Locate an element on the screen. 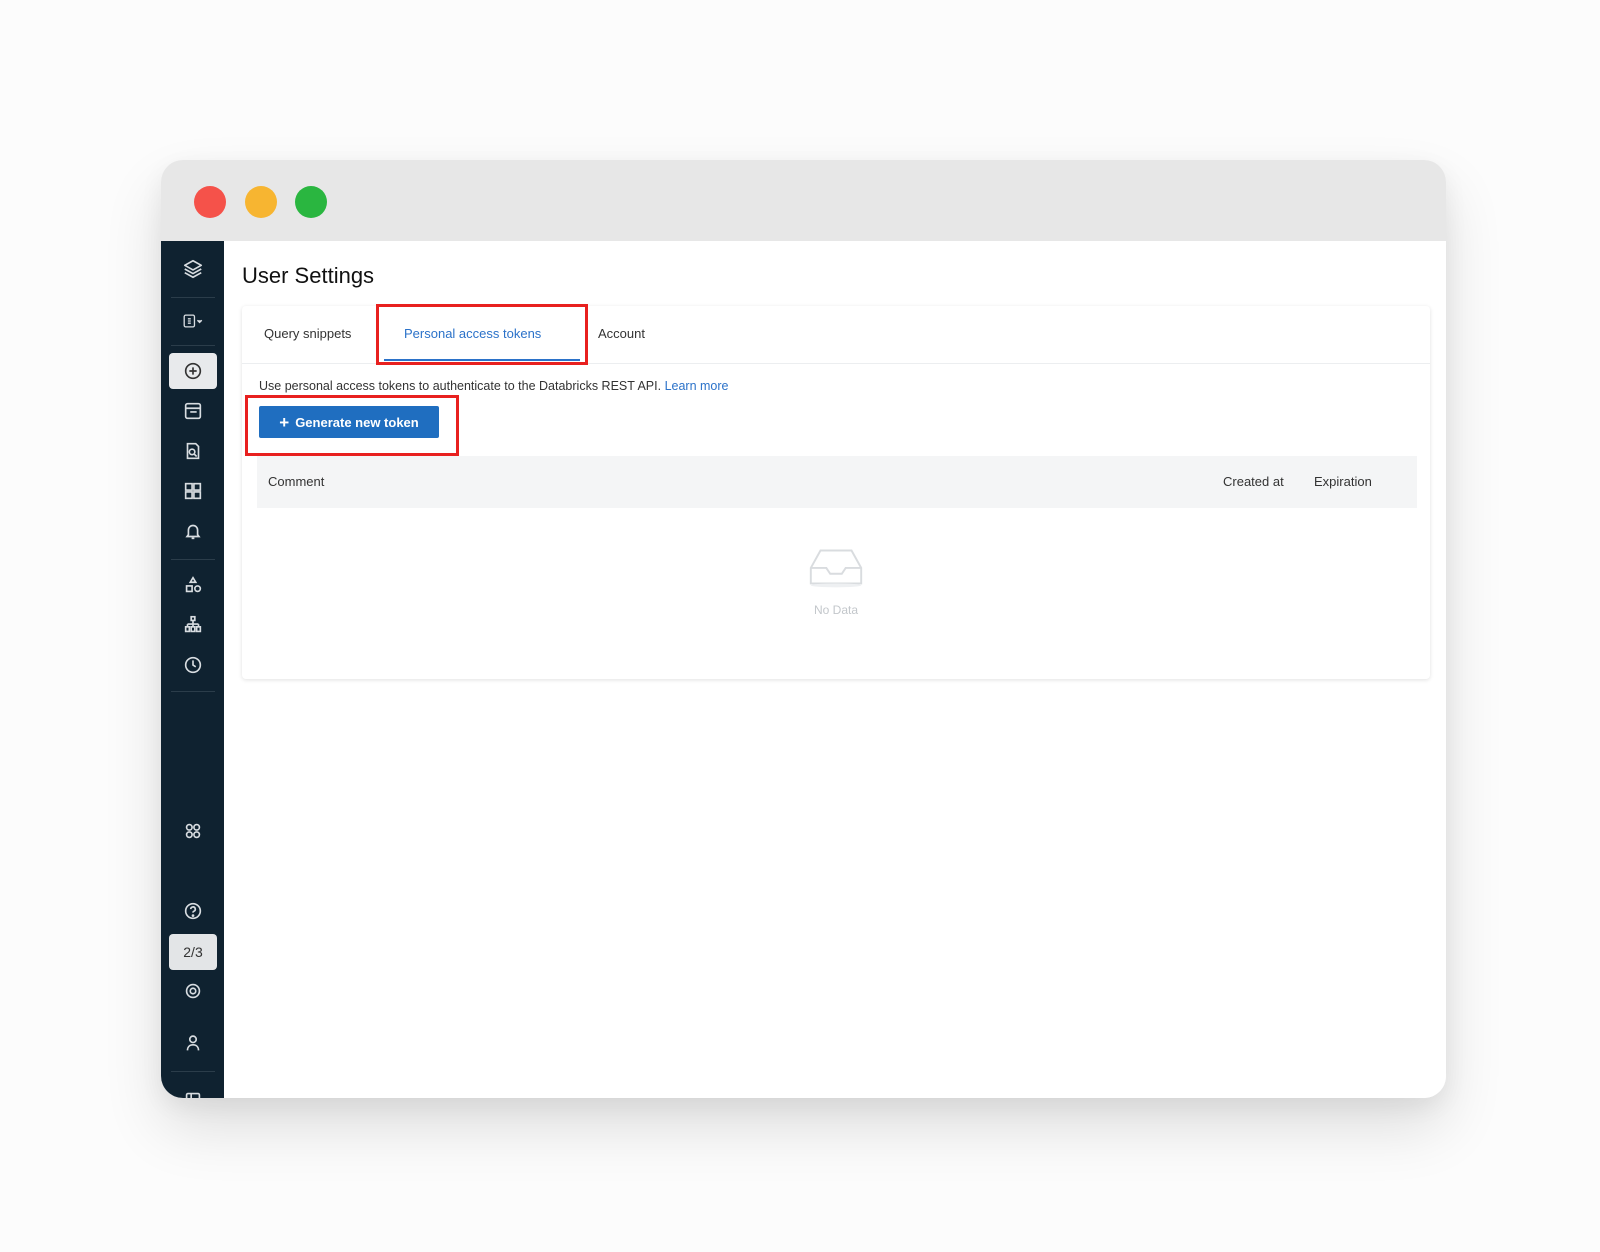 The height and width of the screenshot is (1252, 1600). help-icon is located at coordinates (193, 911).